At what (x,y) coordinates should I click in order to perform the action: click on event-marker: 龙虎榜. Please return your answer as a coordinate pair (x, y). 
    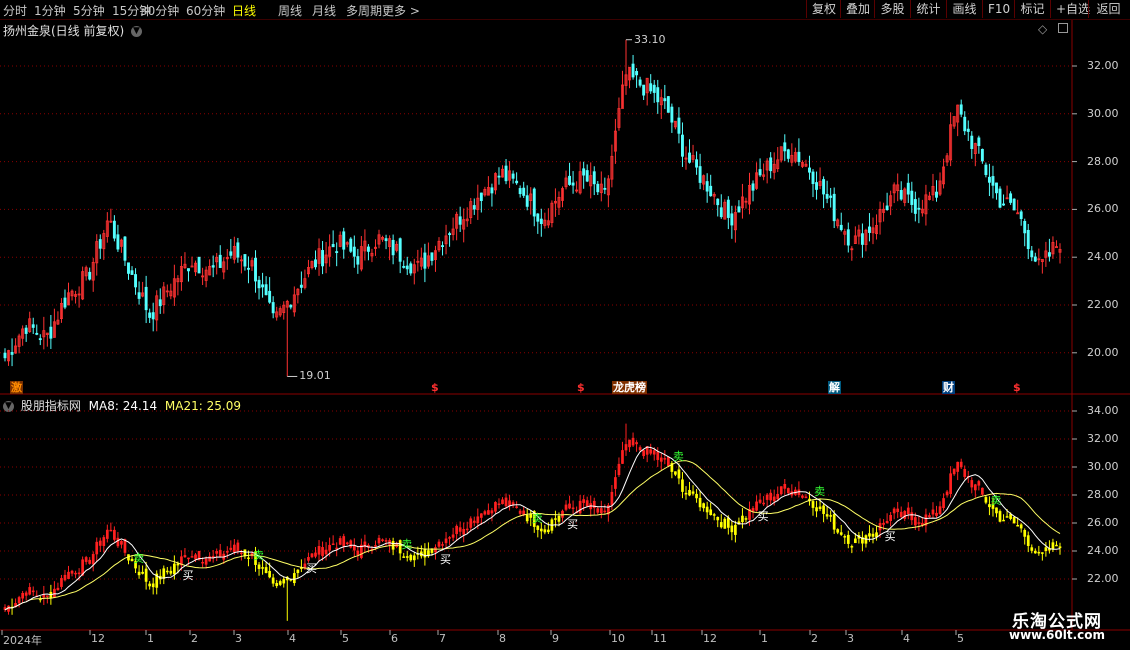
    Looking at the image, I should click on (629, 387).